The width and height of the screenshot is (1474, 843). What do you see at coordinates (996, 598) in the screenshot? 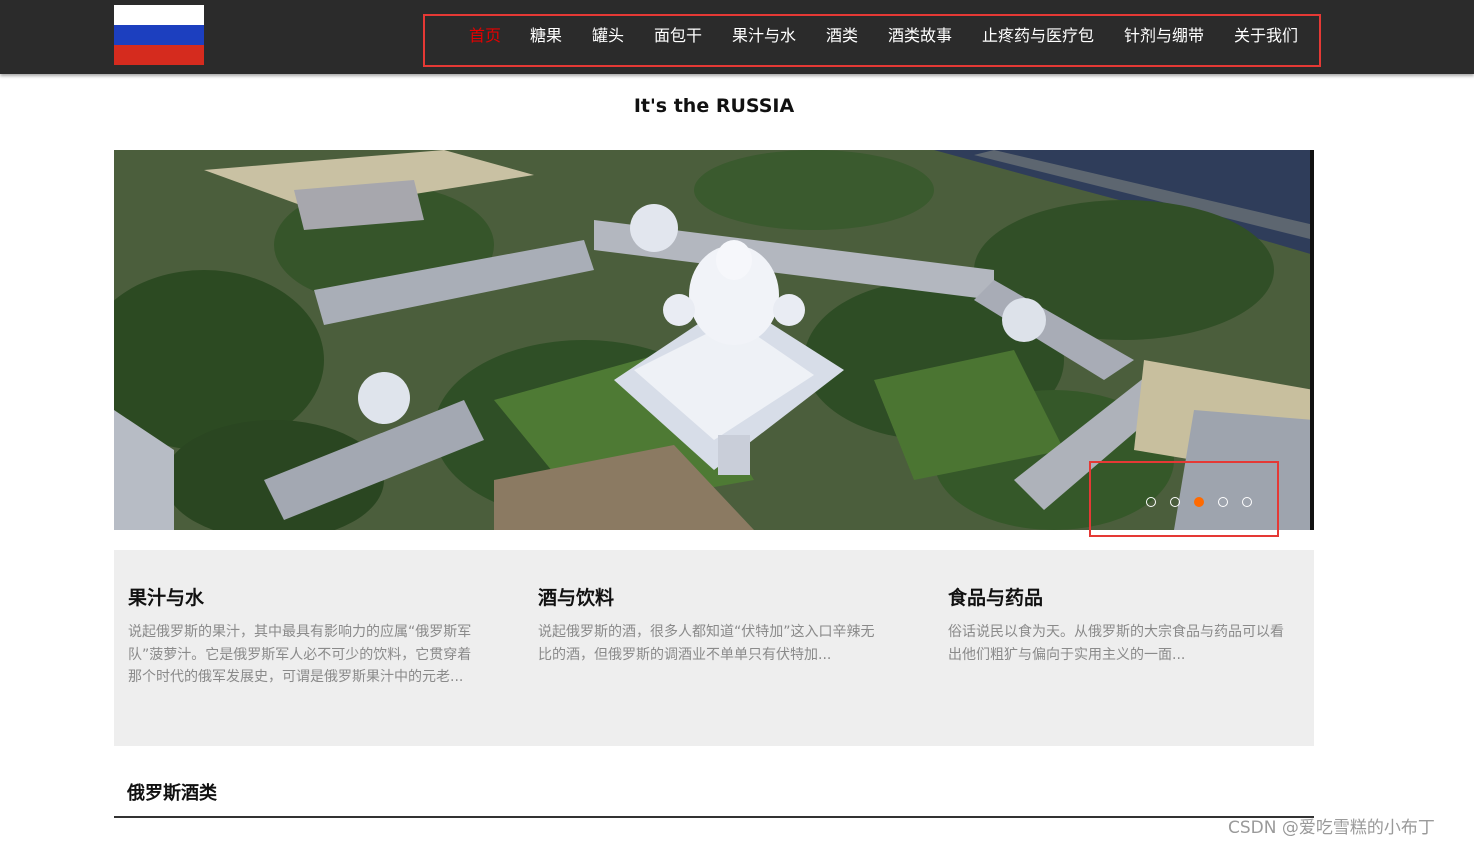
I see `feature-card-title: 食品与药品` at bounding box center [996, 598].